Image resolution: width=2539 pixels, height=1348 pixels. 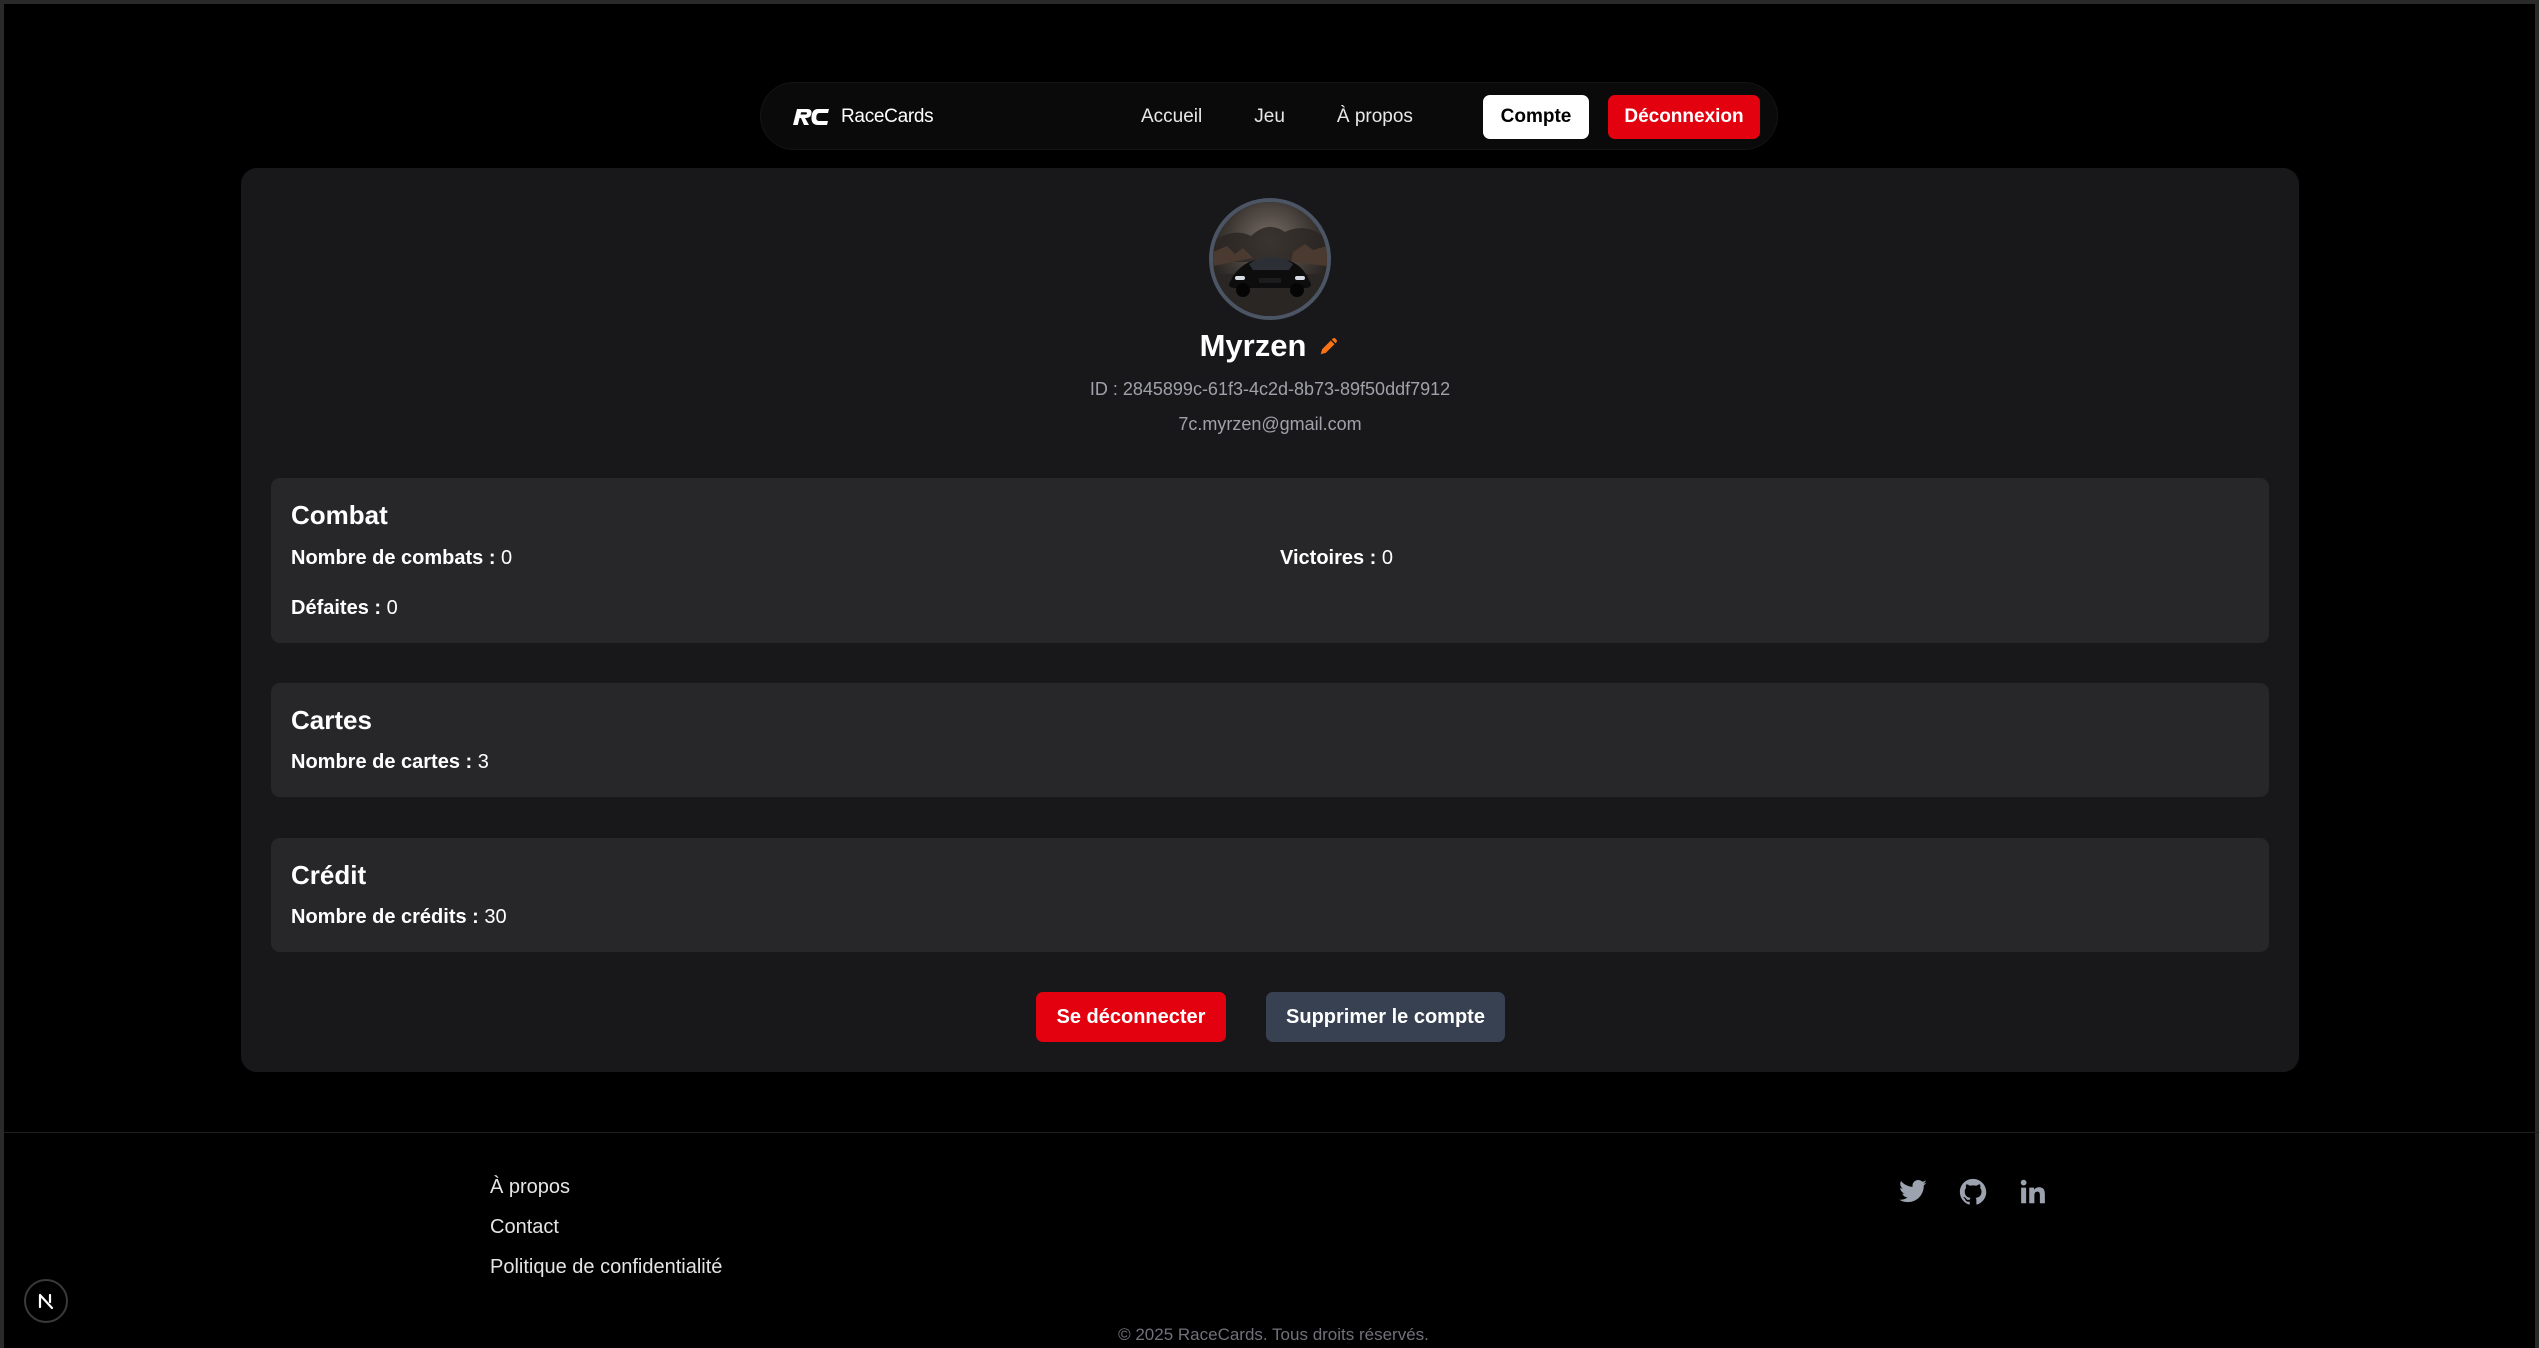 What do you see at coordinates (1329, 346) in the screenshot?
I see `pencil-edit-icon` at bounding box center [1329, 346].